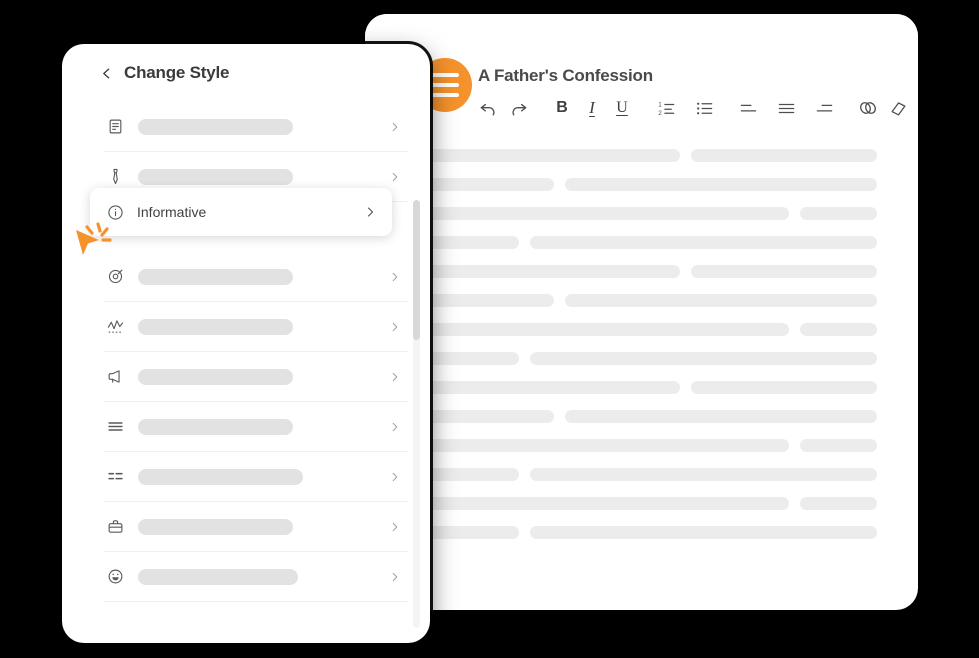 This screenshot has height=658, width=979. I want to click on info-circle-icon, so click(115, 212).